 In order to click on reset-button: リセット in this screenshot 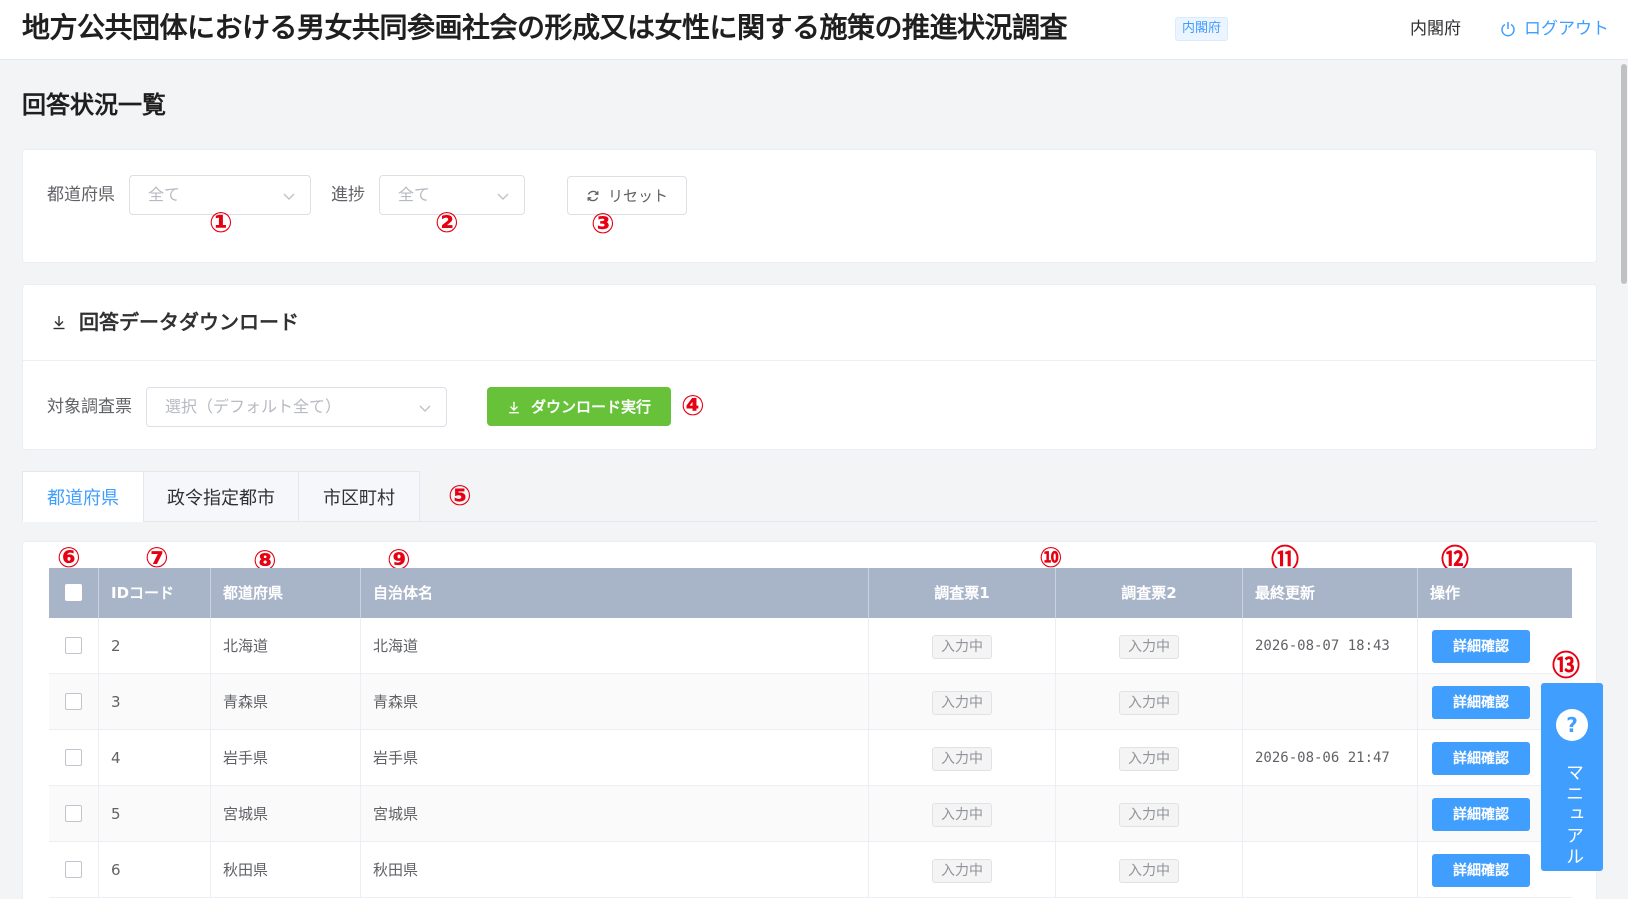, I will do `click(627, 195)`.